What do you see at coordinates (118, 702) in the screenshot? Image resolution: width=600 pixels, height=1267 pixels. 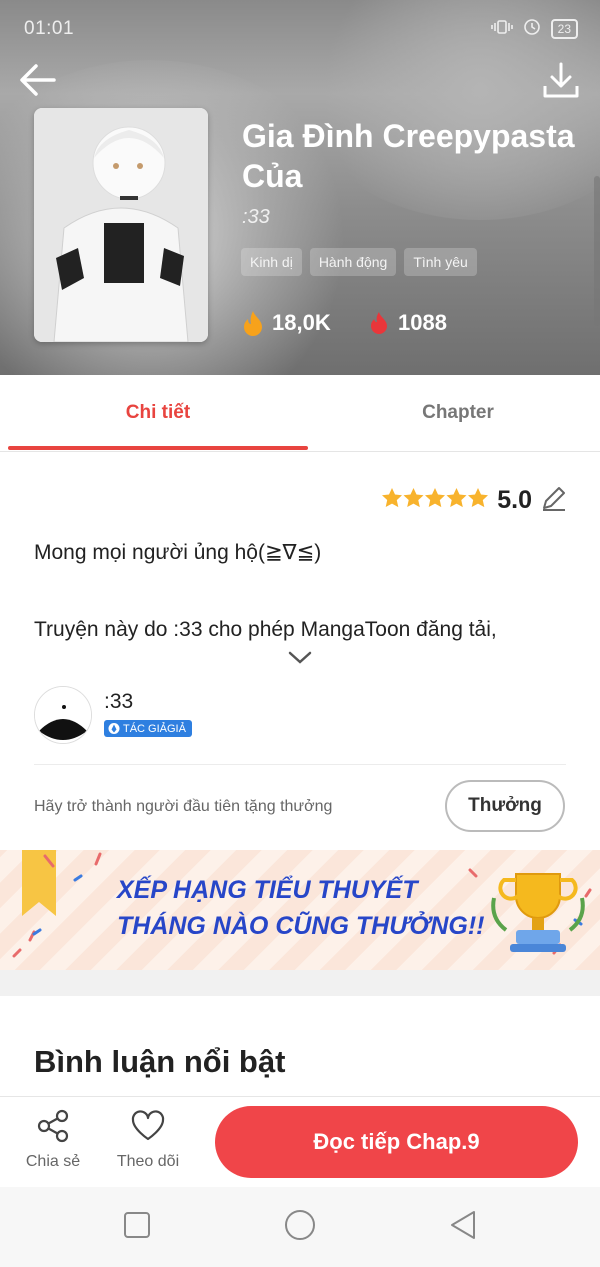 I see `author-name: :33` at bounding box center [118, 702].